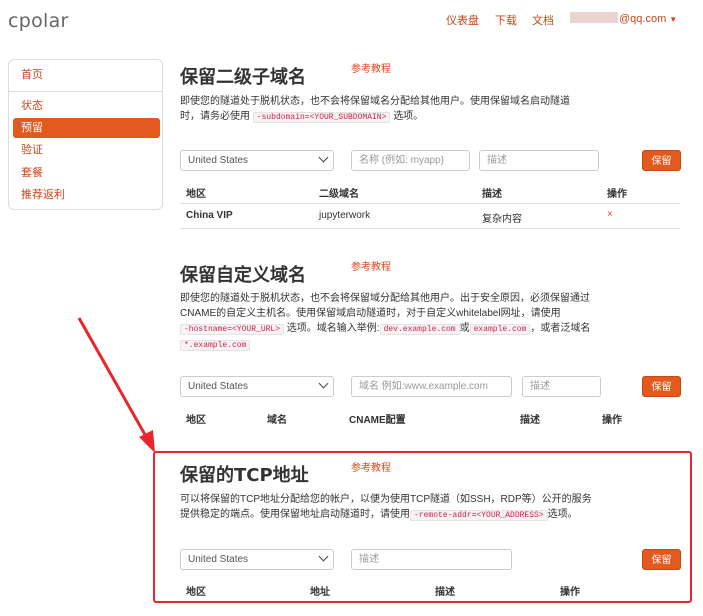 This screenshot has height=616, width=703. Describe the element at coordinates (147, 441) in the screenshot. I see `arrow-head` at that location.